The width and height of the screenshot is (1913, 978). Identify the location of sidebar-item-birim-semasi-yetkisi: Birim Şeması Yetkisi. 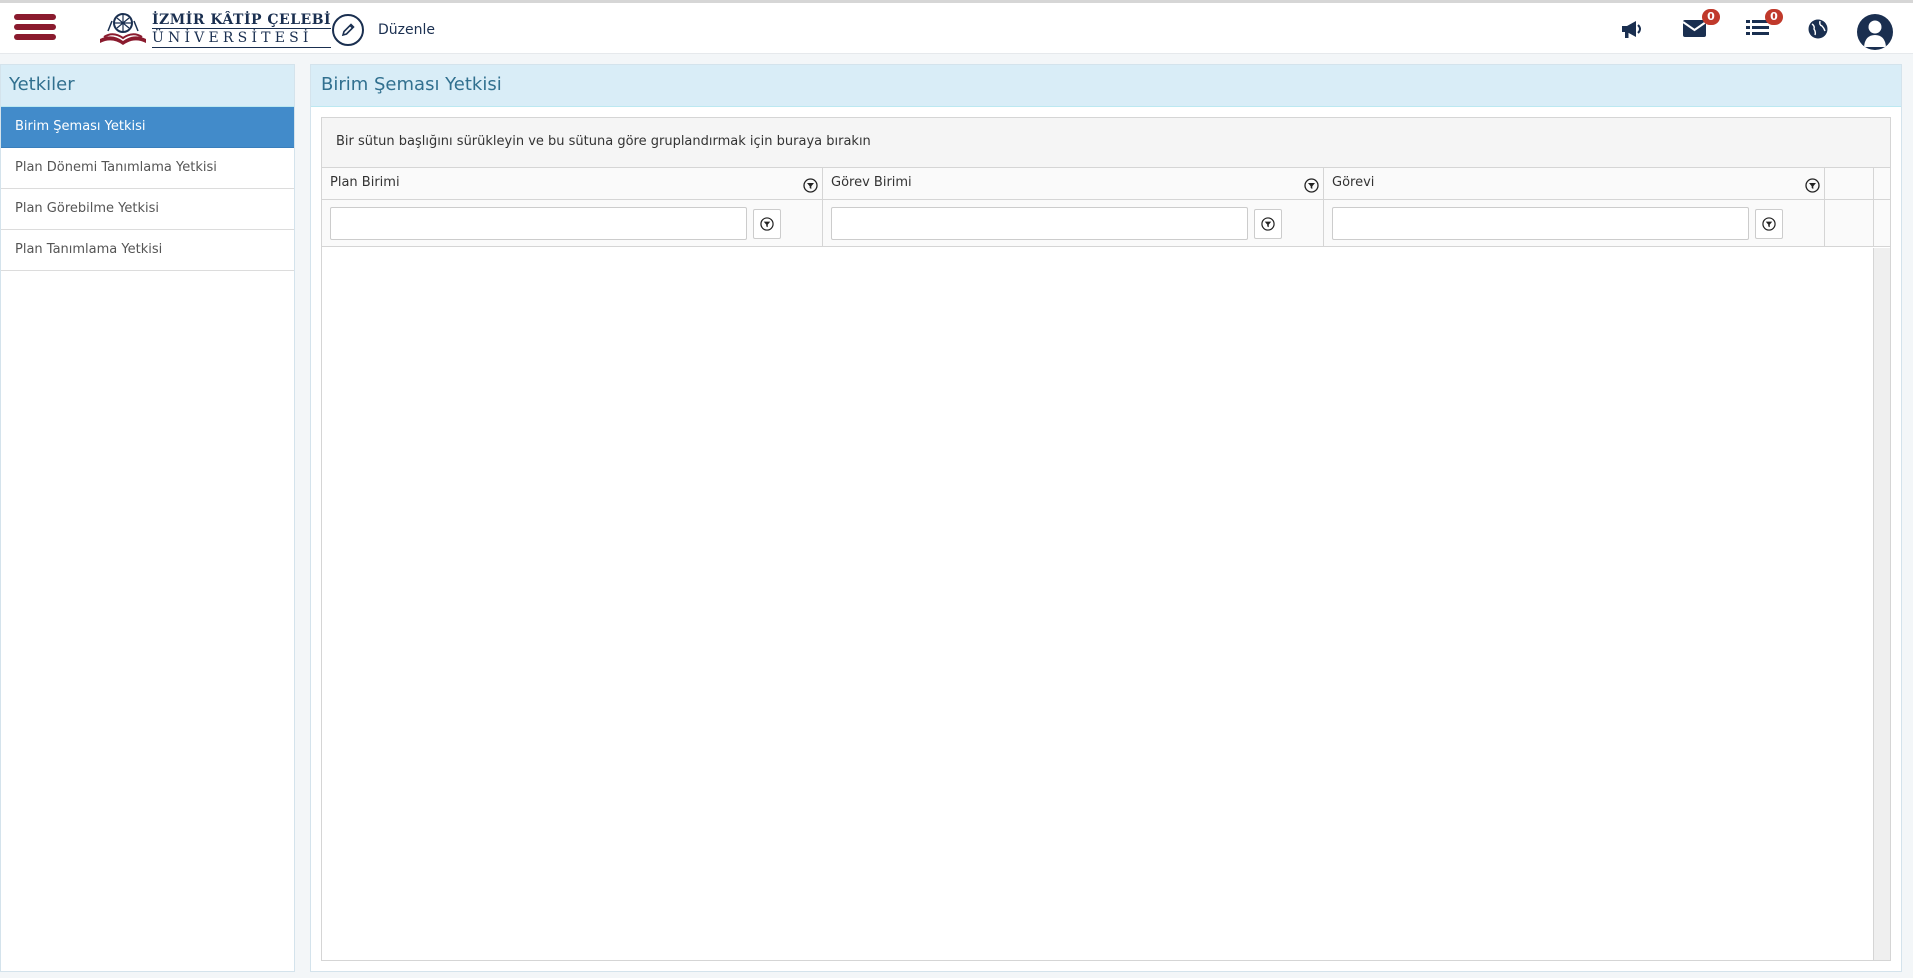
(147, 127).